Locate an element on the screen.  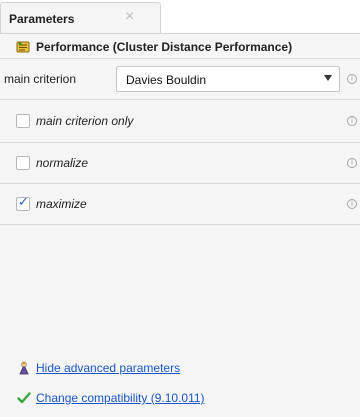
checkmark-icon: ✓ is located at coordinates (23, 202).